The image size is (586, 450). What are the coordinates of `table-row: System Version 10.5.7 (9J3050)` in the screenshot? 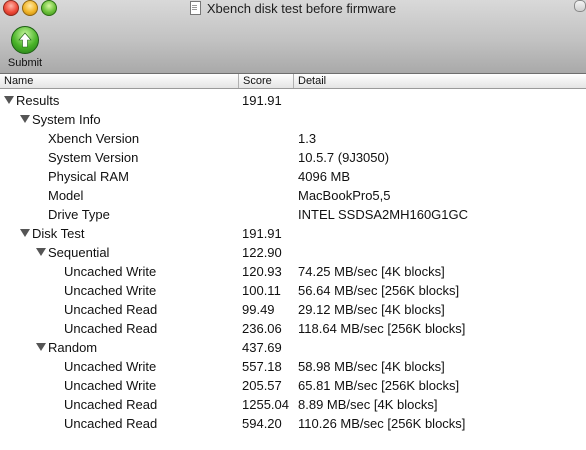 It's located at (293, 157).